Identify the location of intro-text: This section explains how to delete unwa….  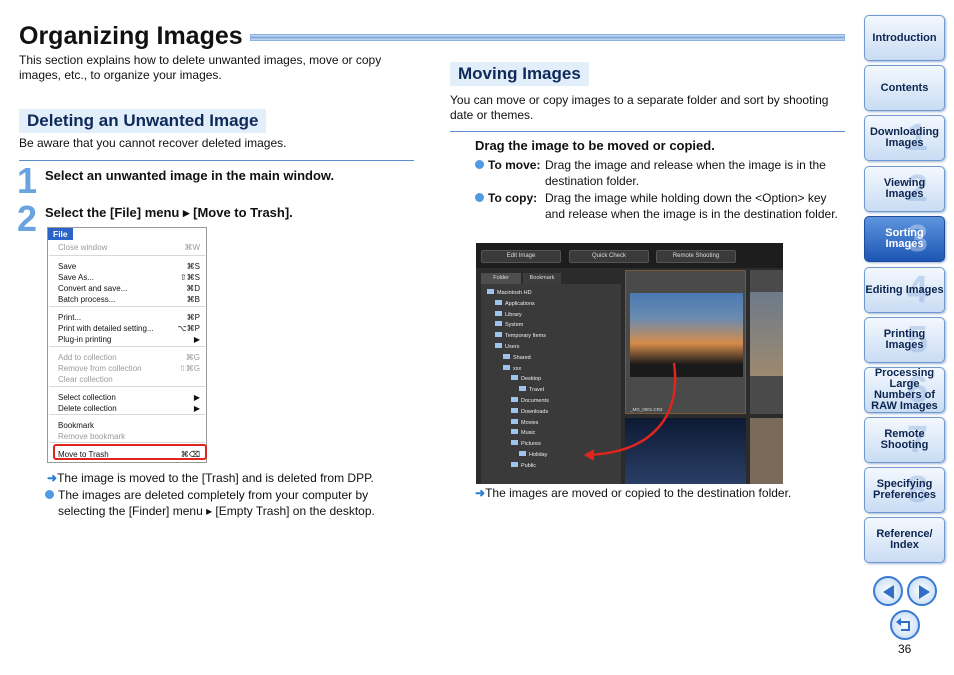
(200, 67).